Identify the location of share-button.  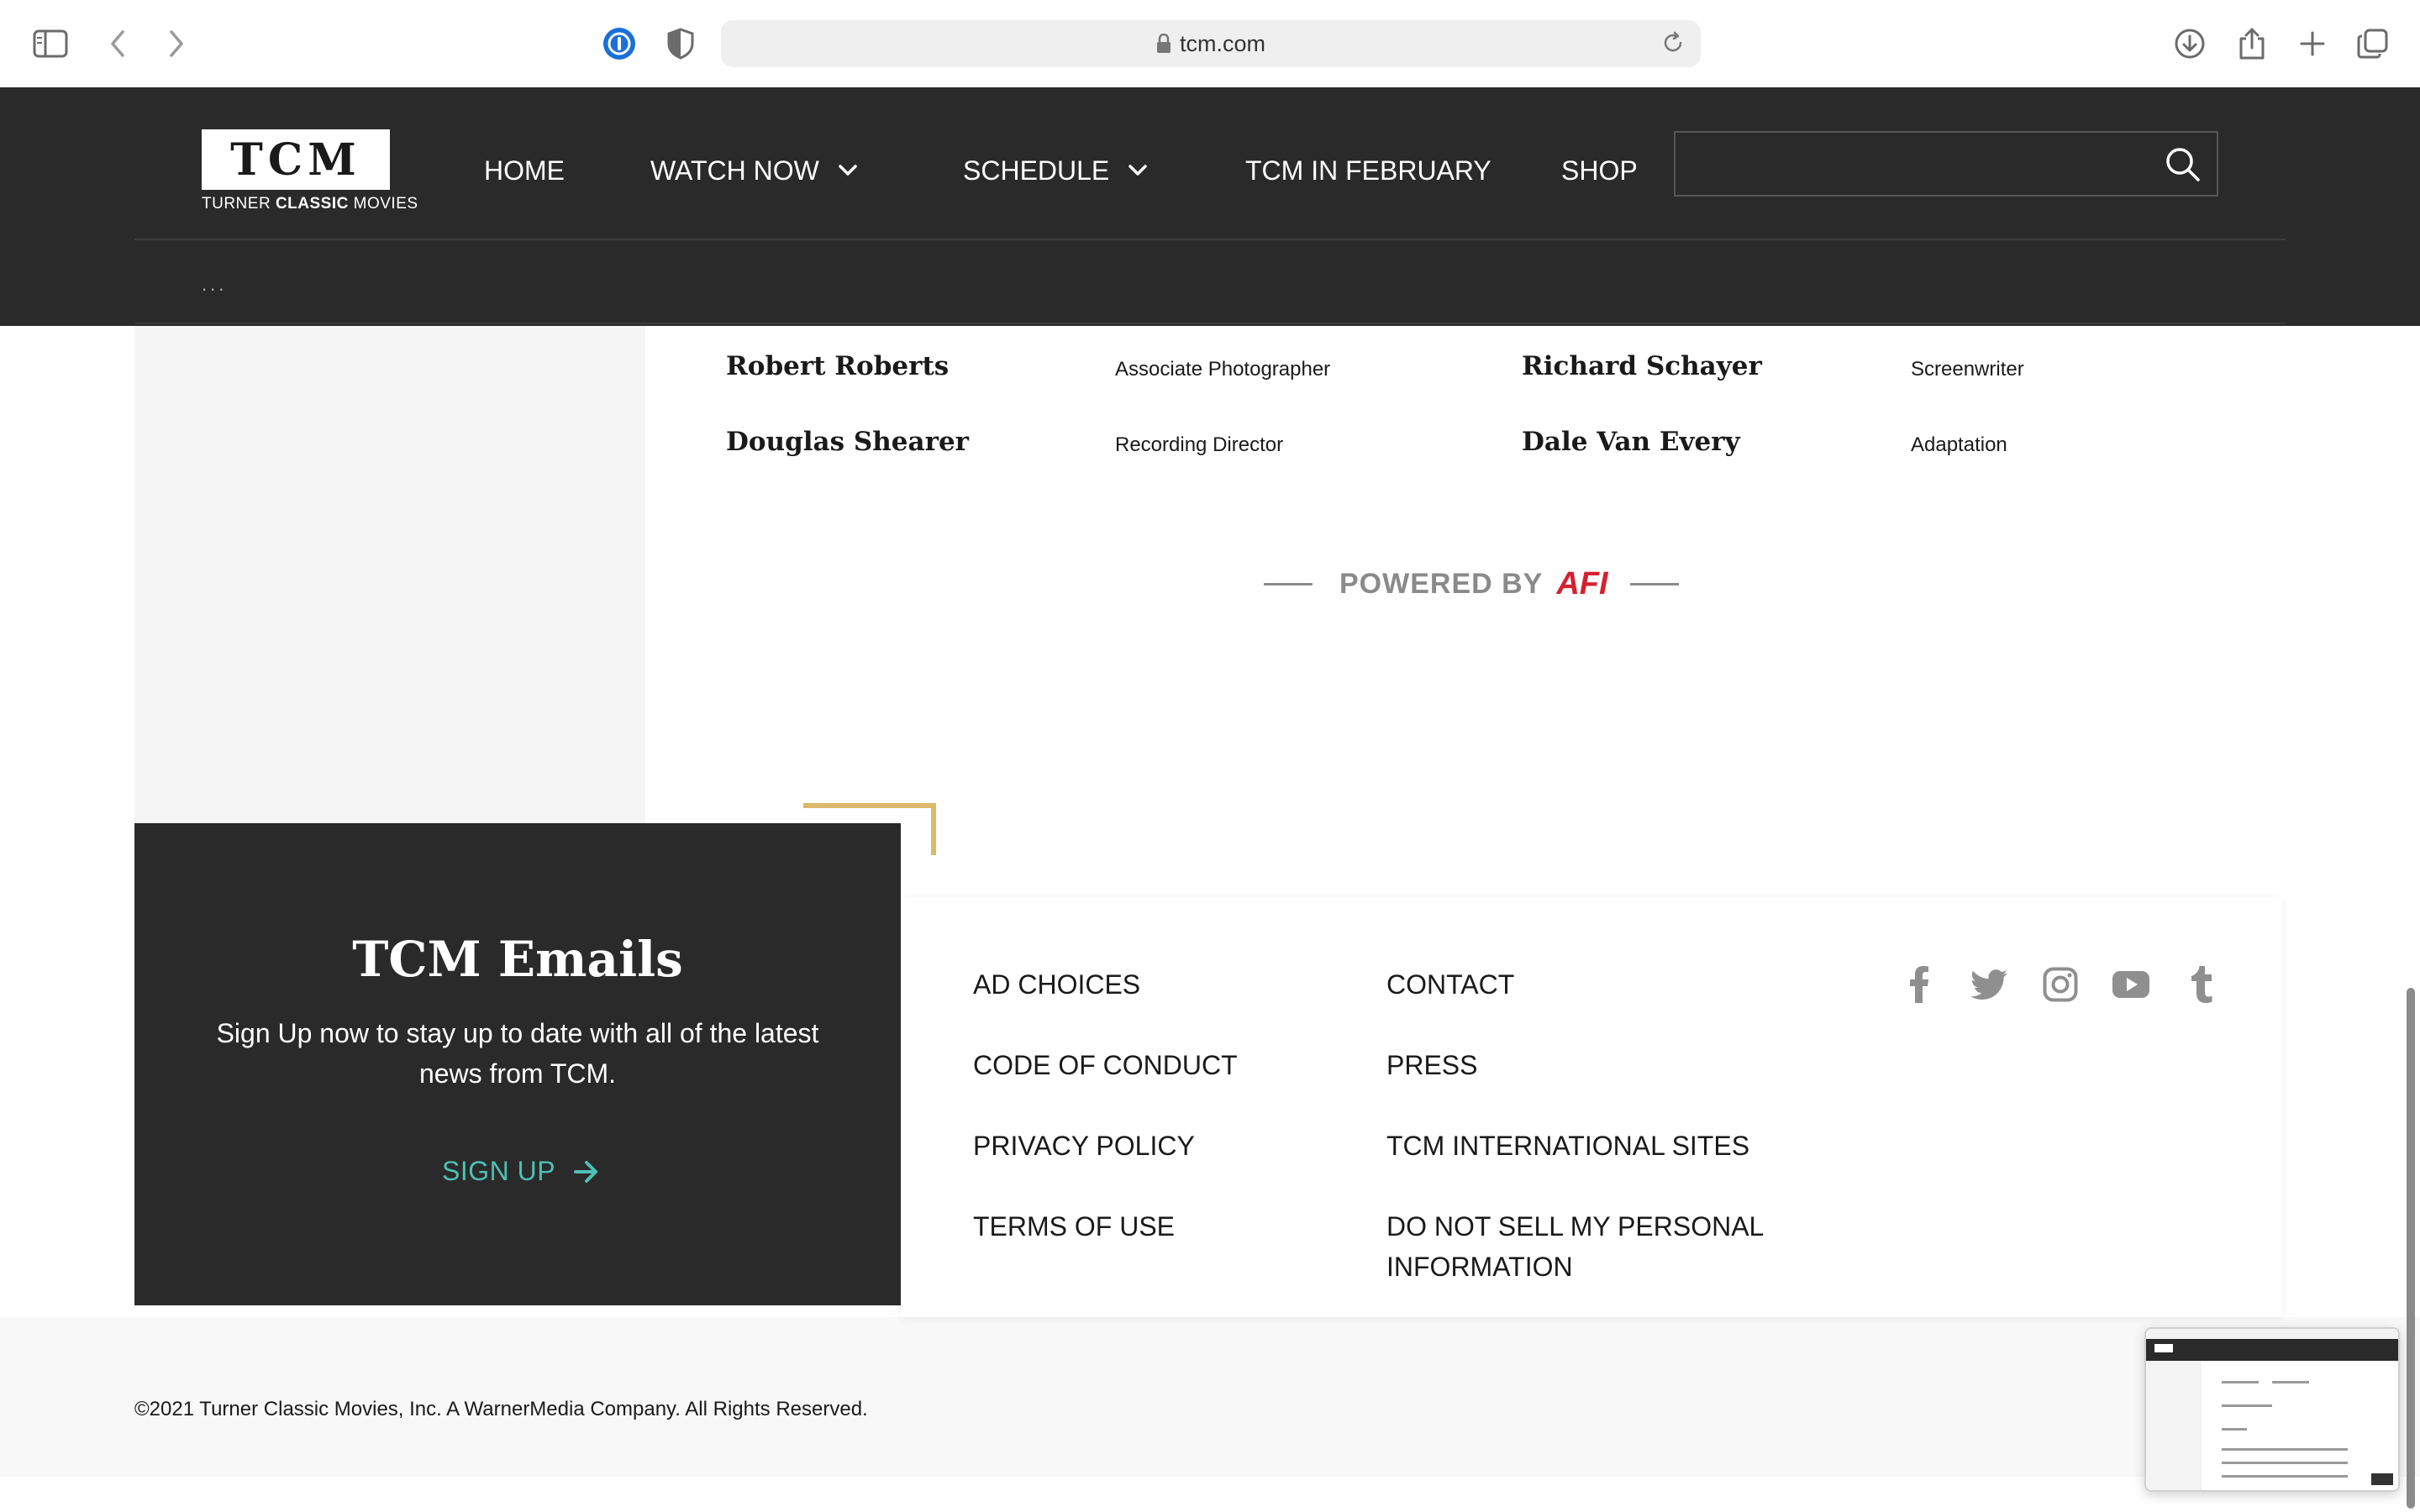
(2252, 43).